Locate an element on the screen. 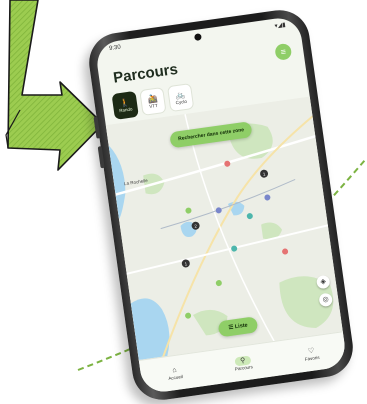 The width and height of the screenshot is (367, 404). list-label: Liste is located at coordinates (241, 326).